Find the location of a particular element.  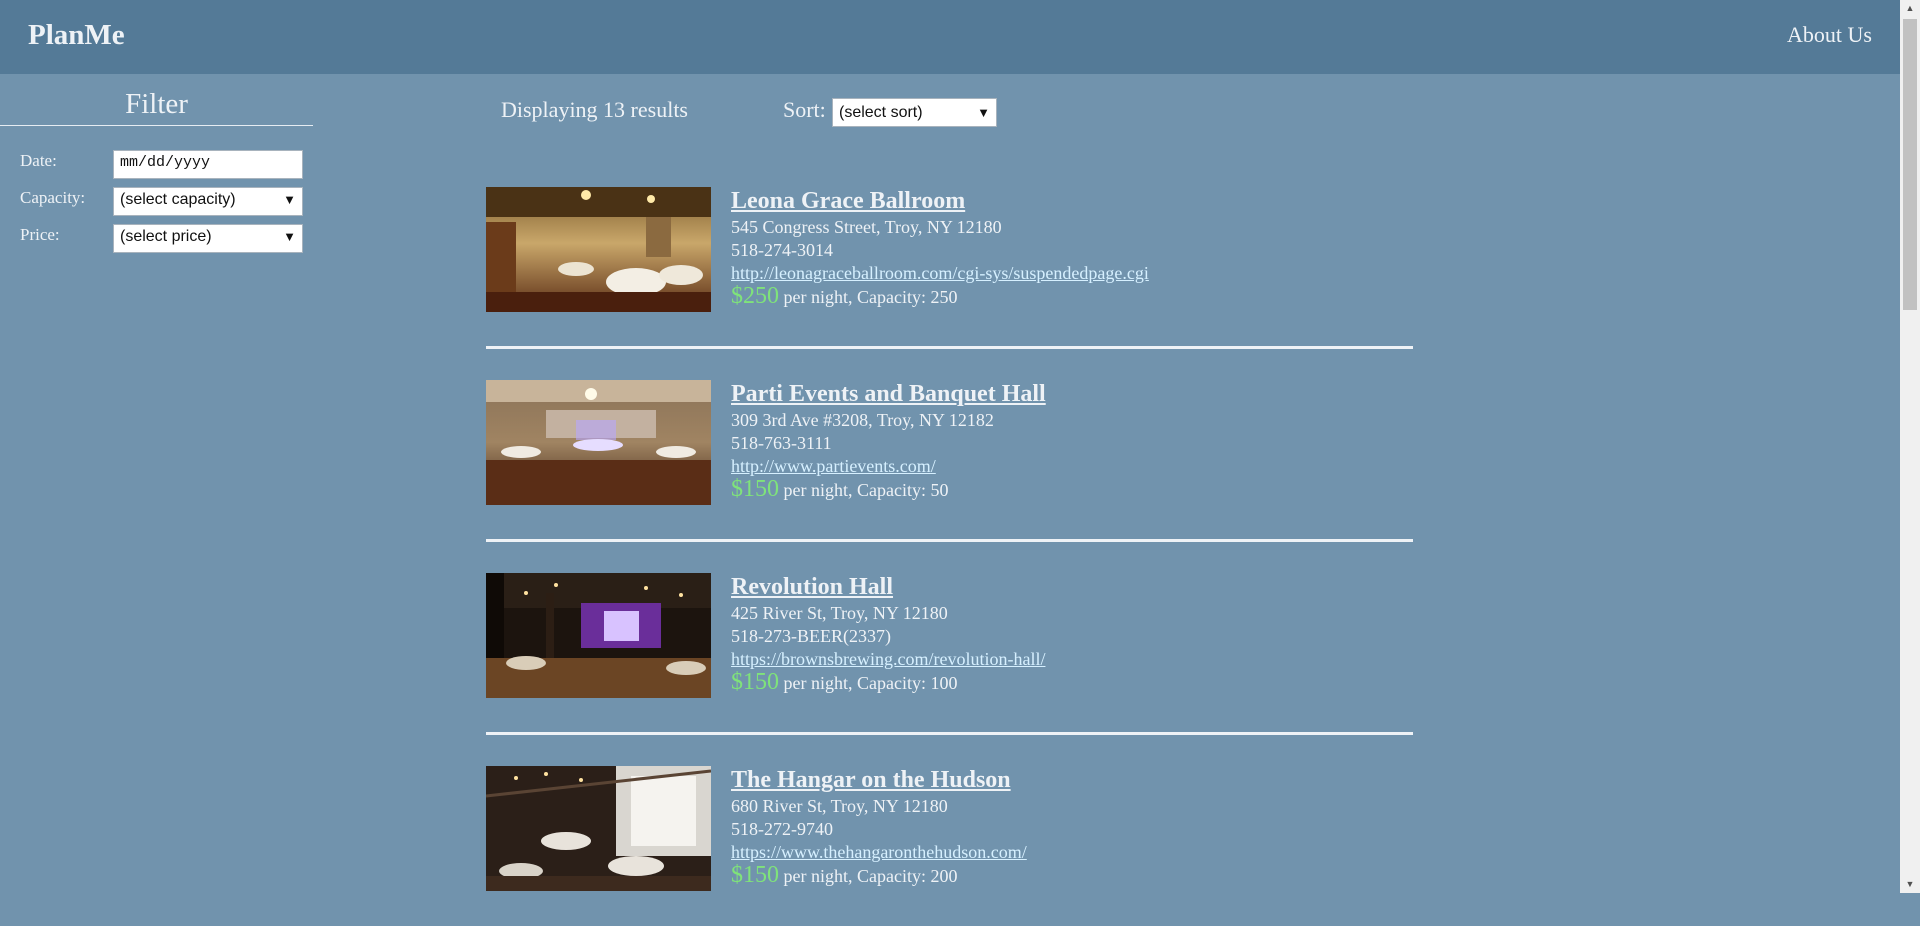

results-count: Displaying 13 results is located at coordinates (594, 109).